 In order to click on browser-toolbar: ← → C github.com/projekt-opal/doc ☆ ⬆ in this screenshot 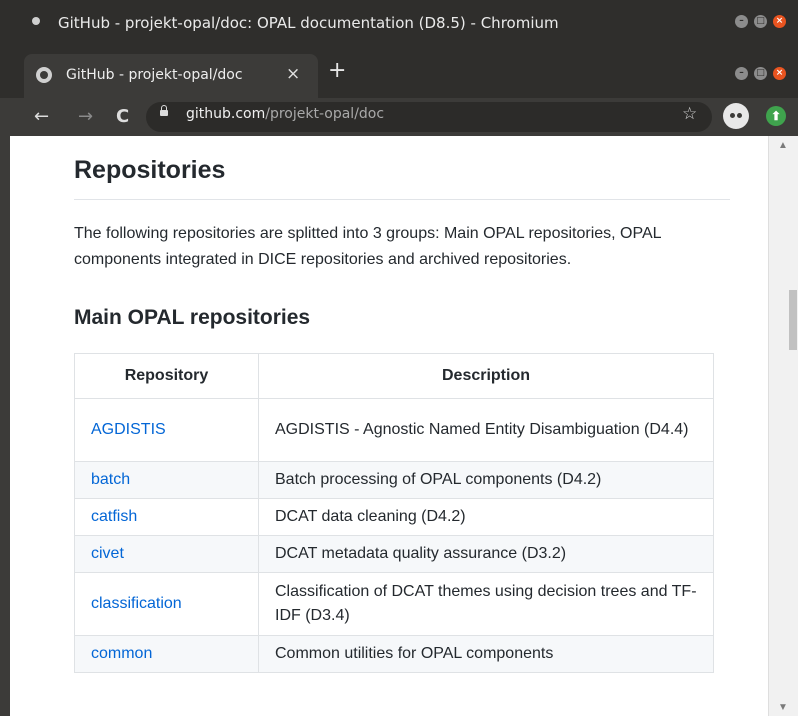, I will do `click(399, 117)`.